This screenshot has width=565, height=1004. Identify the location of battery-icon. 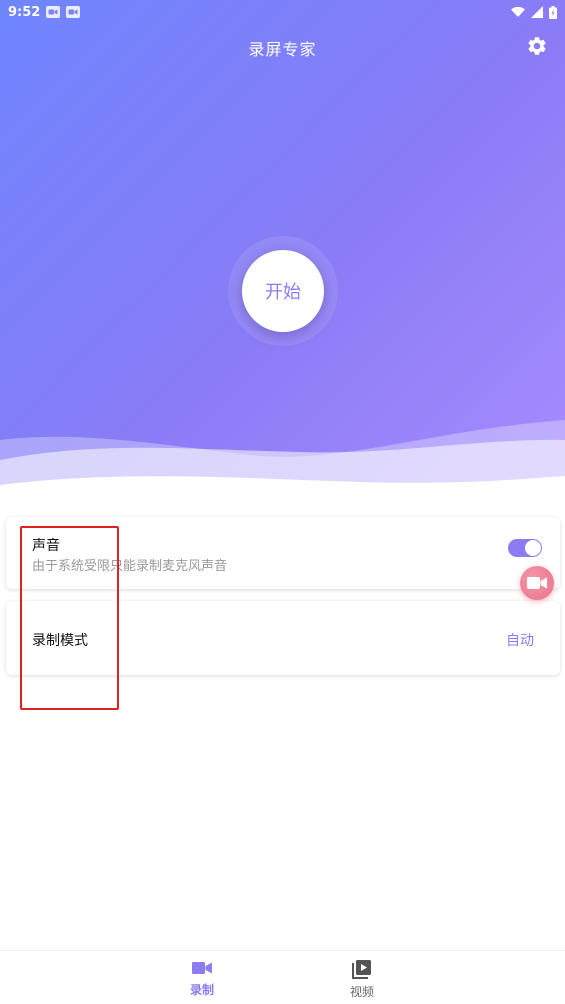
(553, 12).